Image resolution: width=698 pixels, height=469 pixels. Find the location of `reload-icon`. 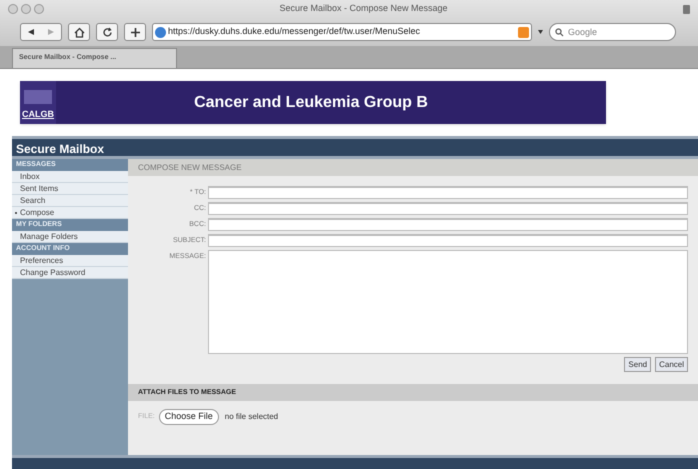

reload-icon is located at coordinates (107, 32).